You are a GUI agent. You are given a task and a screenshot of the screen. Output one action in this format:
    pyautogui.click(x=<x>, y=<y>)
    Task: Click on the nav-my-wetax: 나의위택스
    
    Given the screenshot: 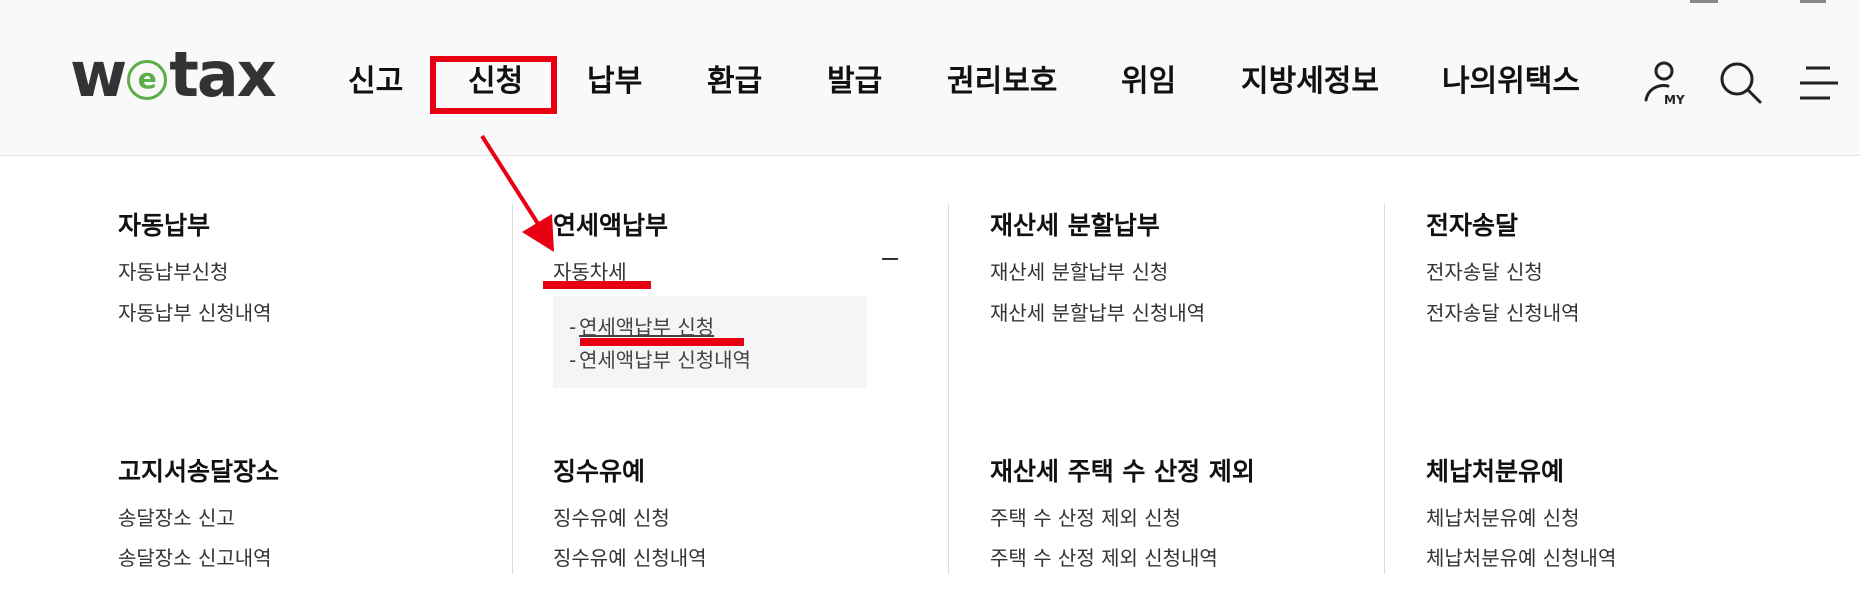 What is the action you would take?
    pyautogui.click(x=1511, y=82)
    